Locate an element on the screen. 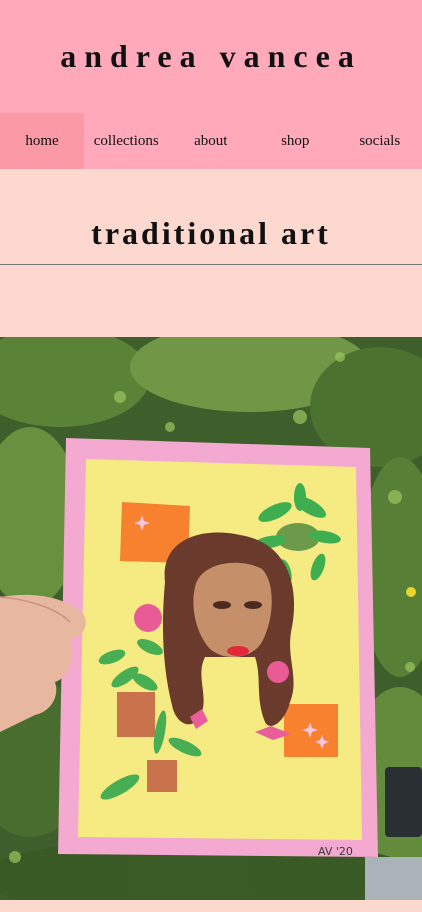 This screenshot has width=422, height=912. bottom-strip is located at coordinates (211, 906).